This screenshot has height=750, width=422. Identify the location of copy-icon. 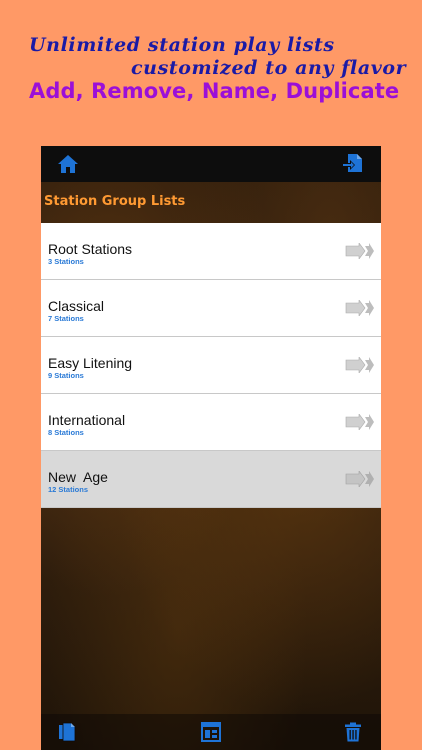
(67, 732).